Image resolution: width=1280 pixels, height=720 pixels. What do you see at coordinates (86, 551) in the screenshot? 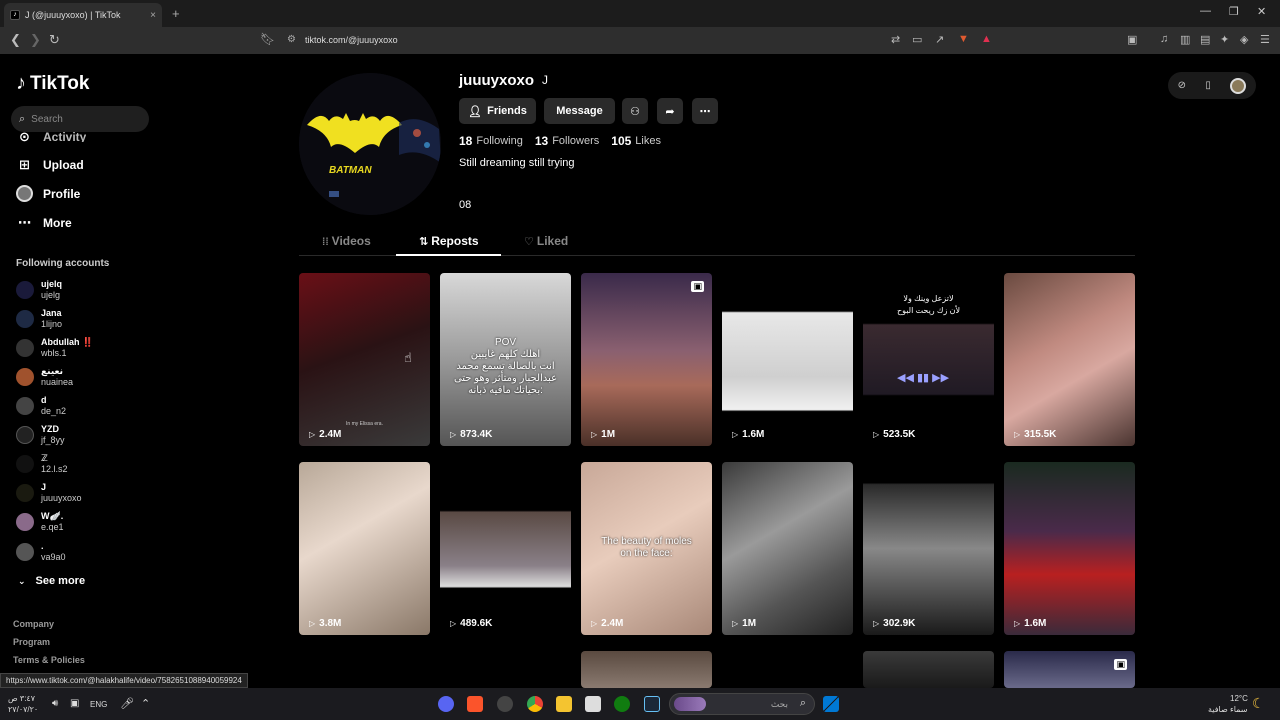
I see `following-account: . va9a0` at bounding box center [86, 551].